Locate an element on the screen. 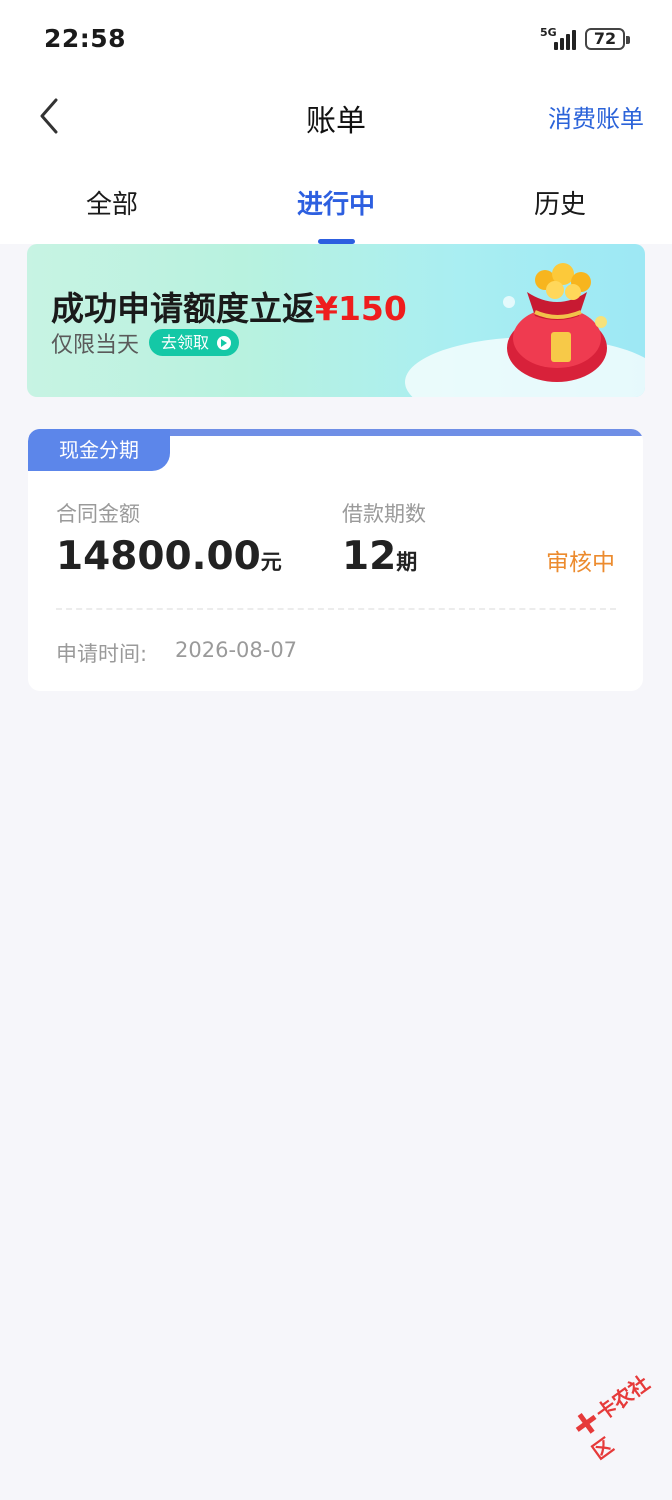 The height and width of the screenshot is (1500, 672). tab-in-progress: 进行中 is located at coordinates (336, 202).